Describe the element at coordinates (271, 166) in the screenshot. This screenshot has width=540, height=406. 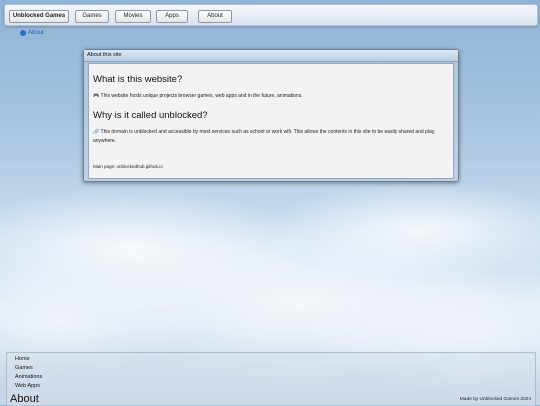
I see `main-page-link: Main page: unblockedhub.github.io` at that location.